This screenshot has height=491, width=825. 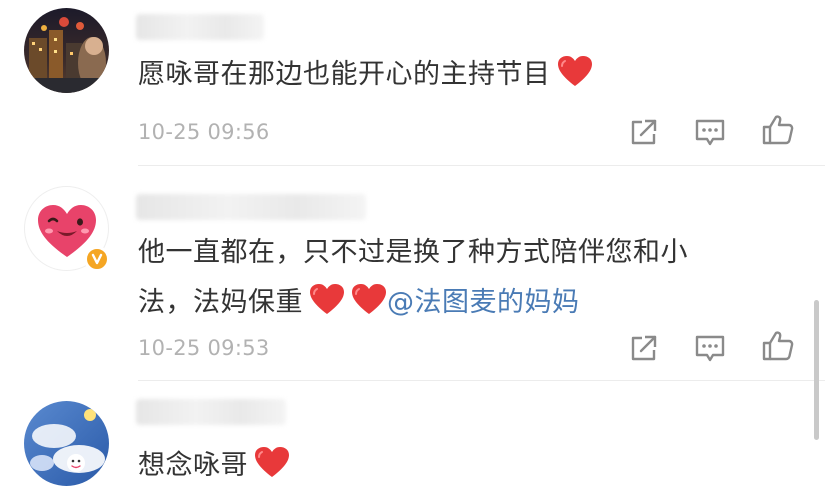 What do you see at coordinates (483, 302) in the screenshot?
I see `mention-link: @法图麦的妈妈` at bounding box center [483, 302].